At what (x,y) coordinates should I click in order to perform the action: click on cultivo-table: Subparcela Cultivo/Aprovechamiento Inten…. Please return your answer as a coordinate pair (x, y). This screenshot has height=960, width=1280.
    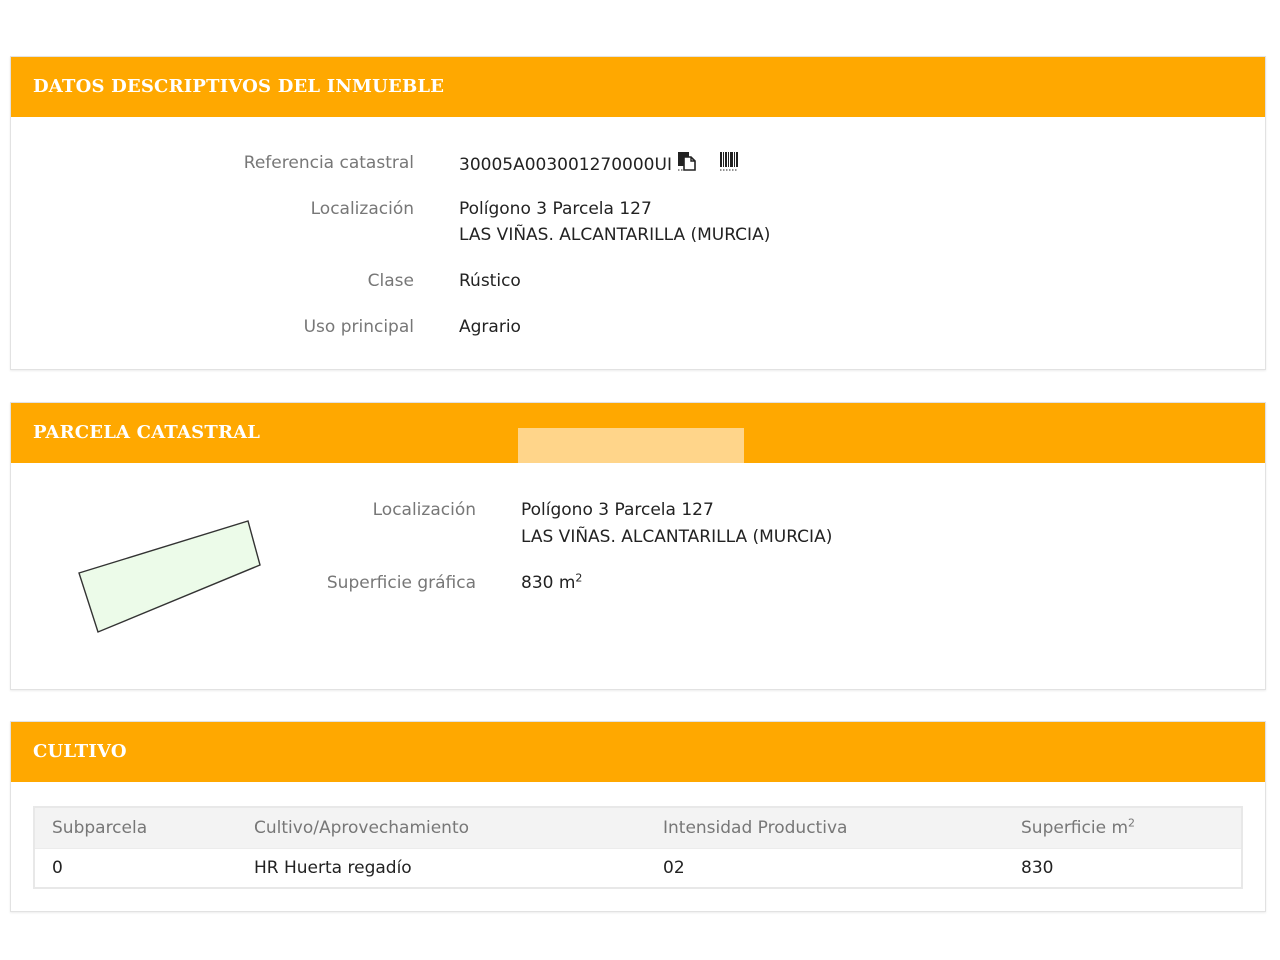
    Looking at the image, I should click on (638, 847).